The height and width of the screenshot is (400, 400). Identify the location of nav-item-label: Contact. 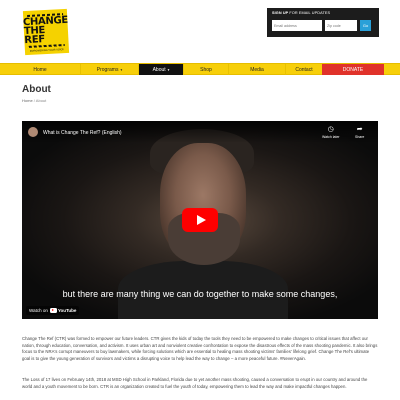
(304, 69).